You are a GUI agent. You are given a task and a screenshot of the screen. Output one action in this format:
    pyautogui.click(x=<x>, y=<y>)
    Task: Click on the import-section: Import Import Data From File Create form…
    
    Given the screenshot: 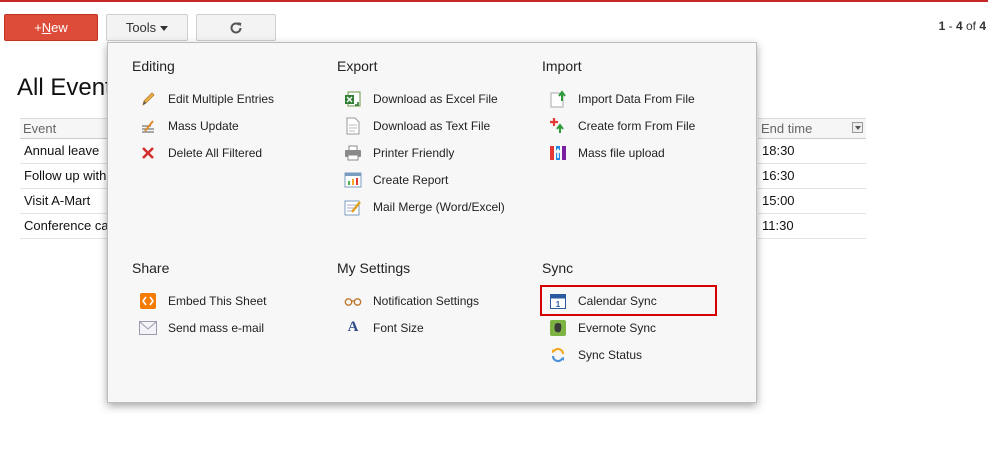 What is the action you would take?
    pyautogui.click(x=618, y=111)
    